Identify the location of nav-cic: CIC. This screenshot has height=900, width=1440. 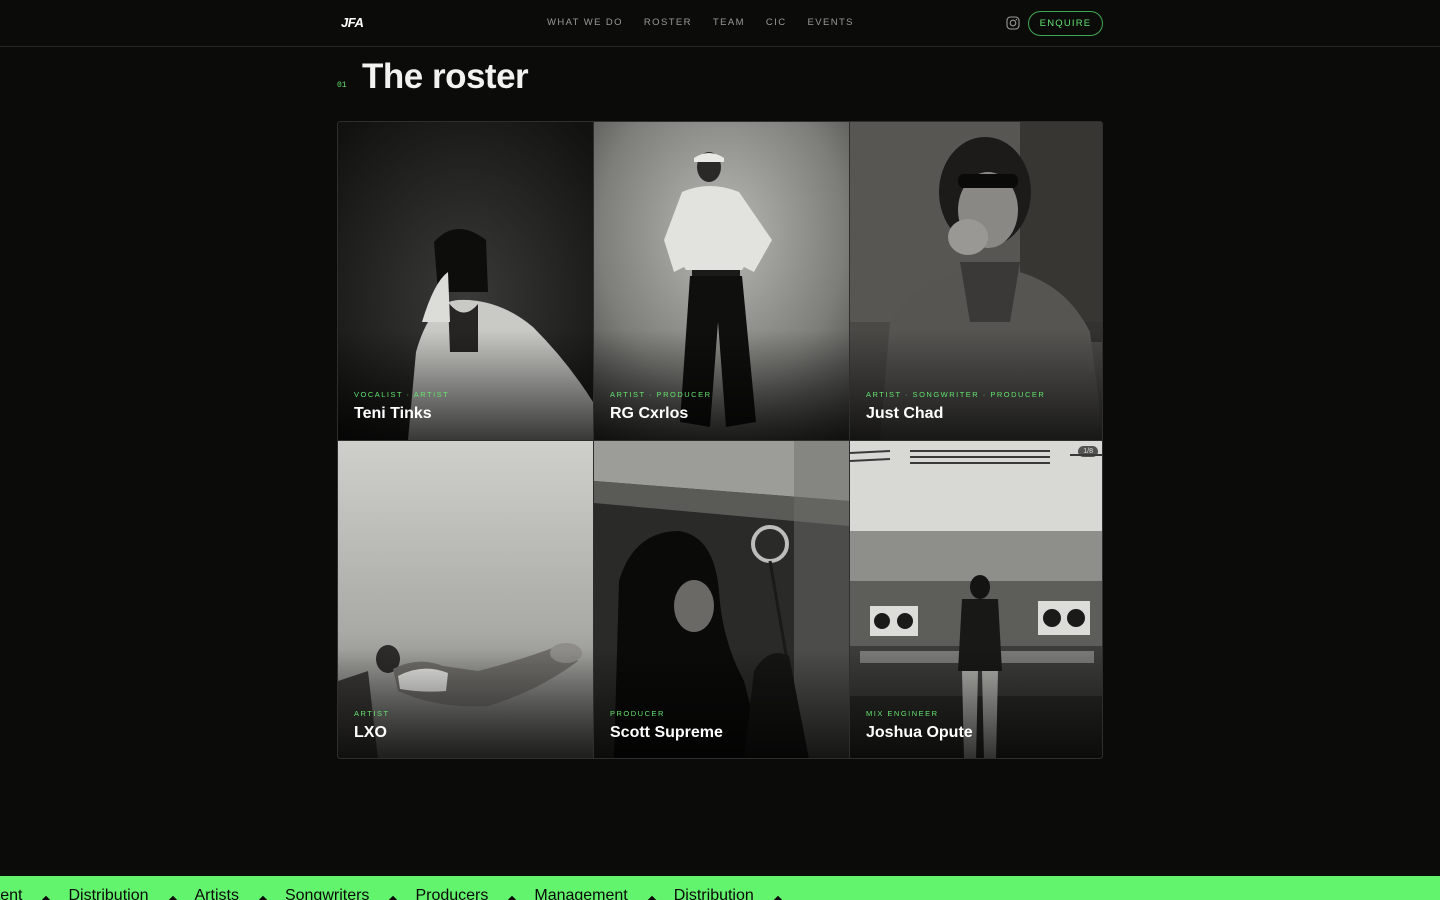
(776, 22).